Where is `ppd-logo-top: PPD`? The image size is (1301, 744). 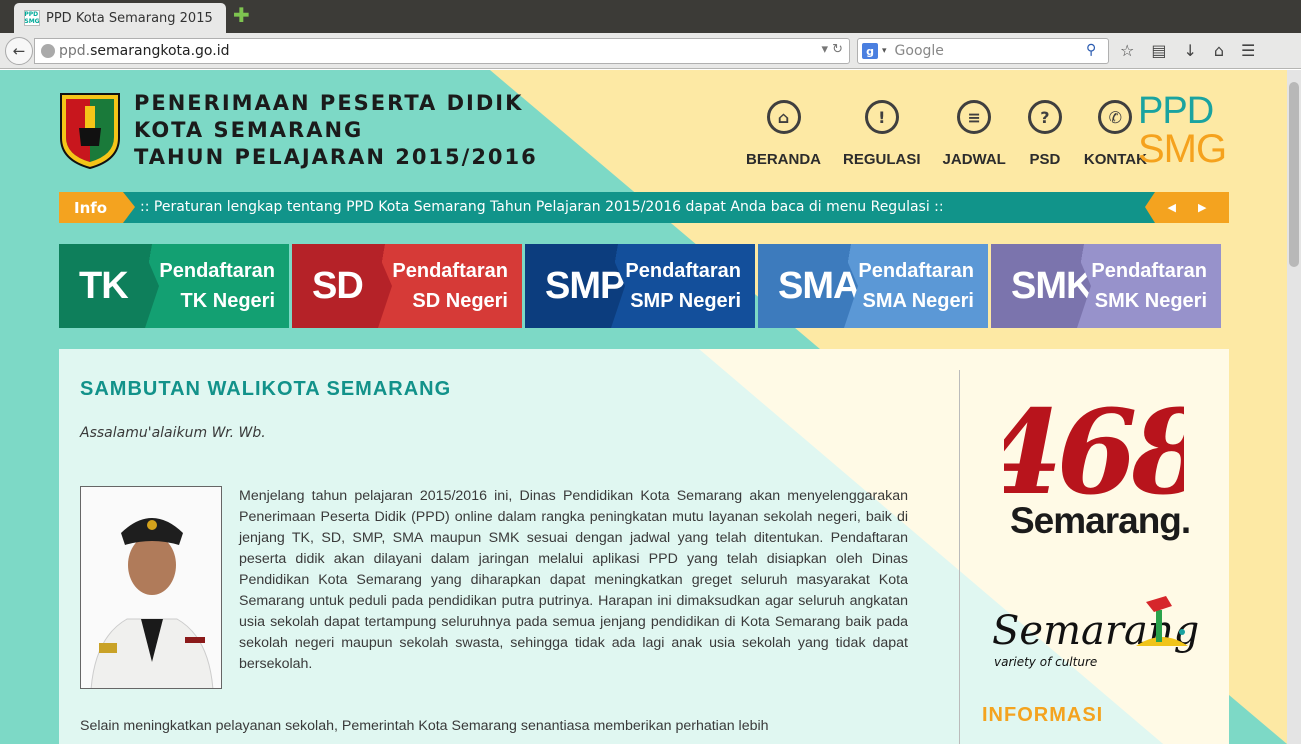
ppd-logo-top: PPD is located at coordinates (1176, 111).